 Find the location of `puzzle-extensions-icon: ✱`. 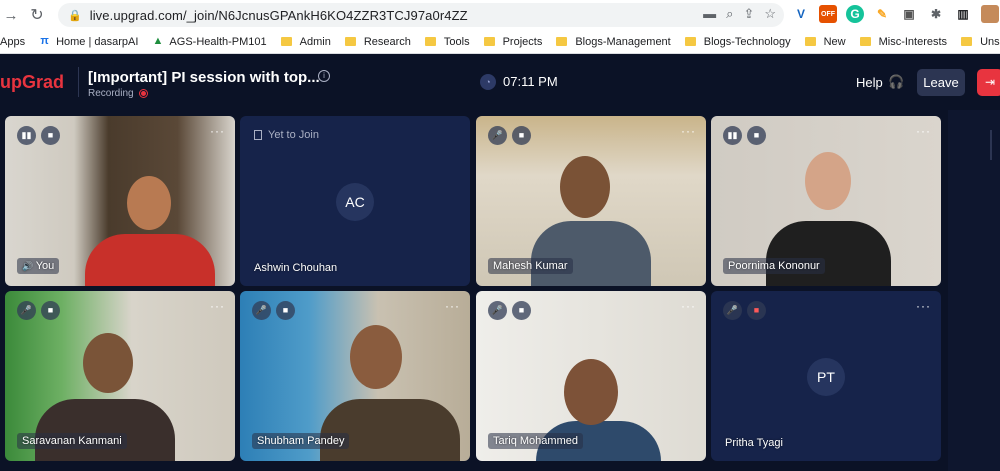

puzzle-extensions-icon: ✱ is located at coordinates (936, 14).